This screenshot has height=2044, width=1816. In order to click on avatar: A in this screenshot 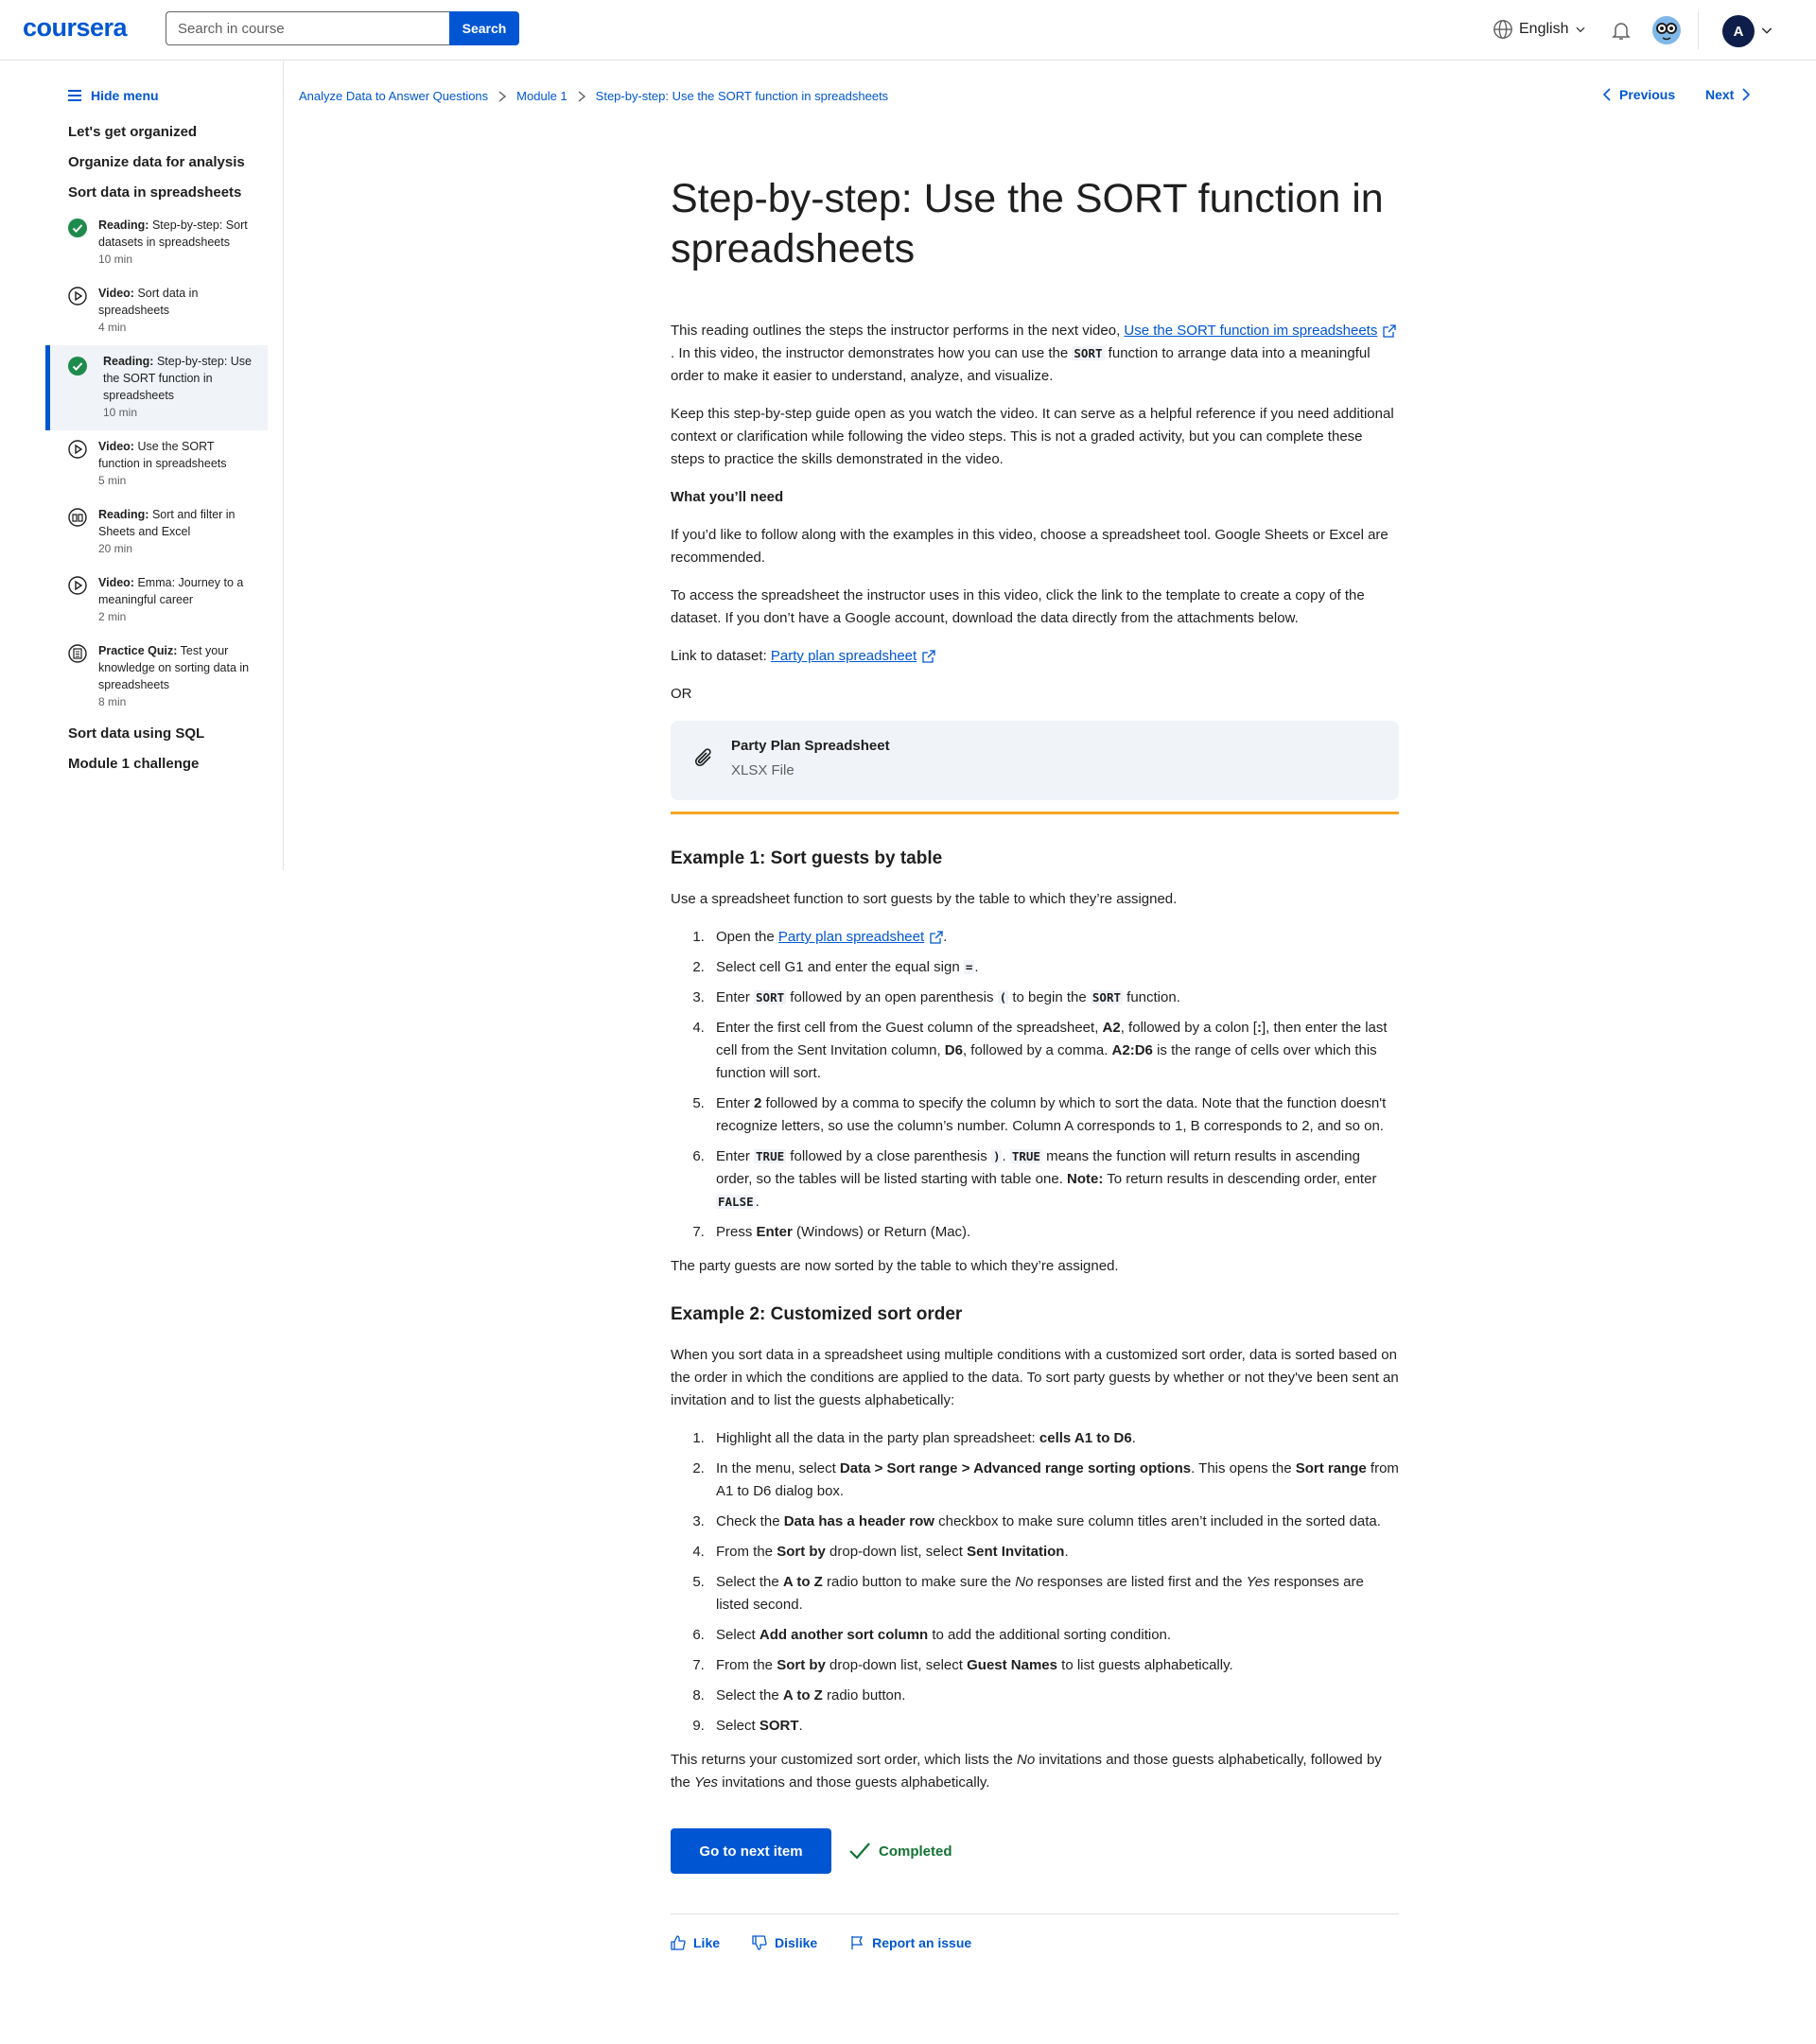, I will do `click(1738, 31)`.